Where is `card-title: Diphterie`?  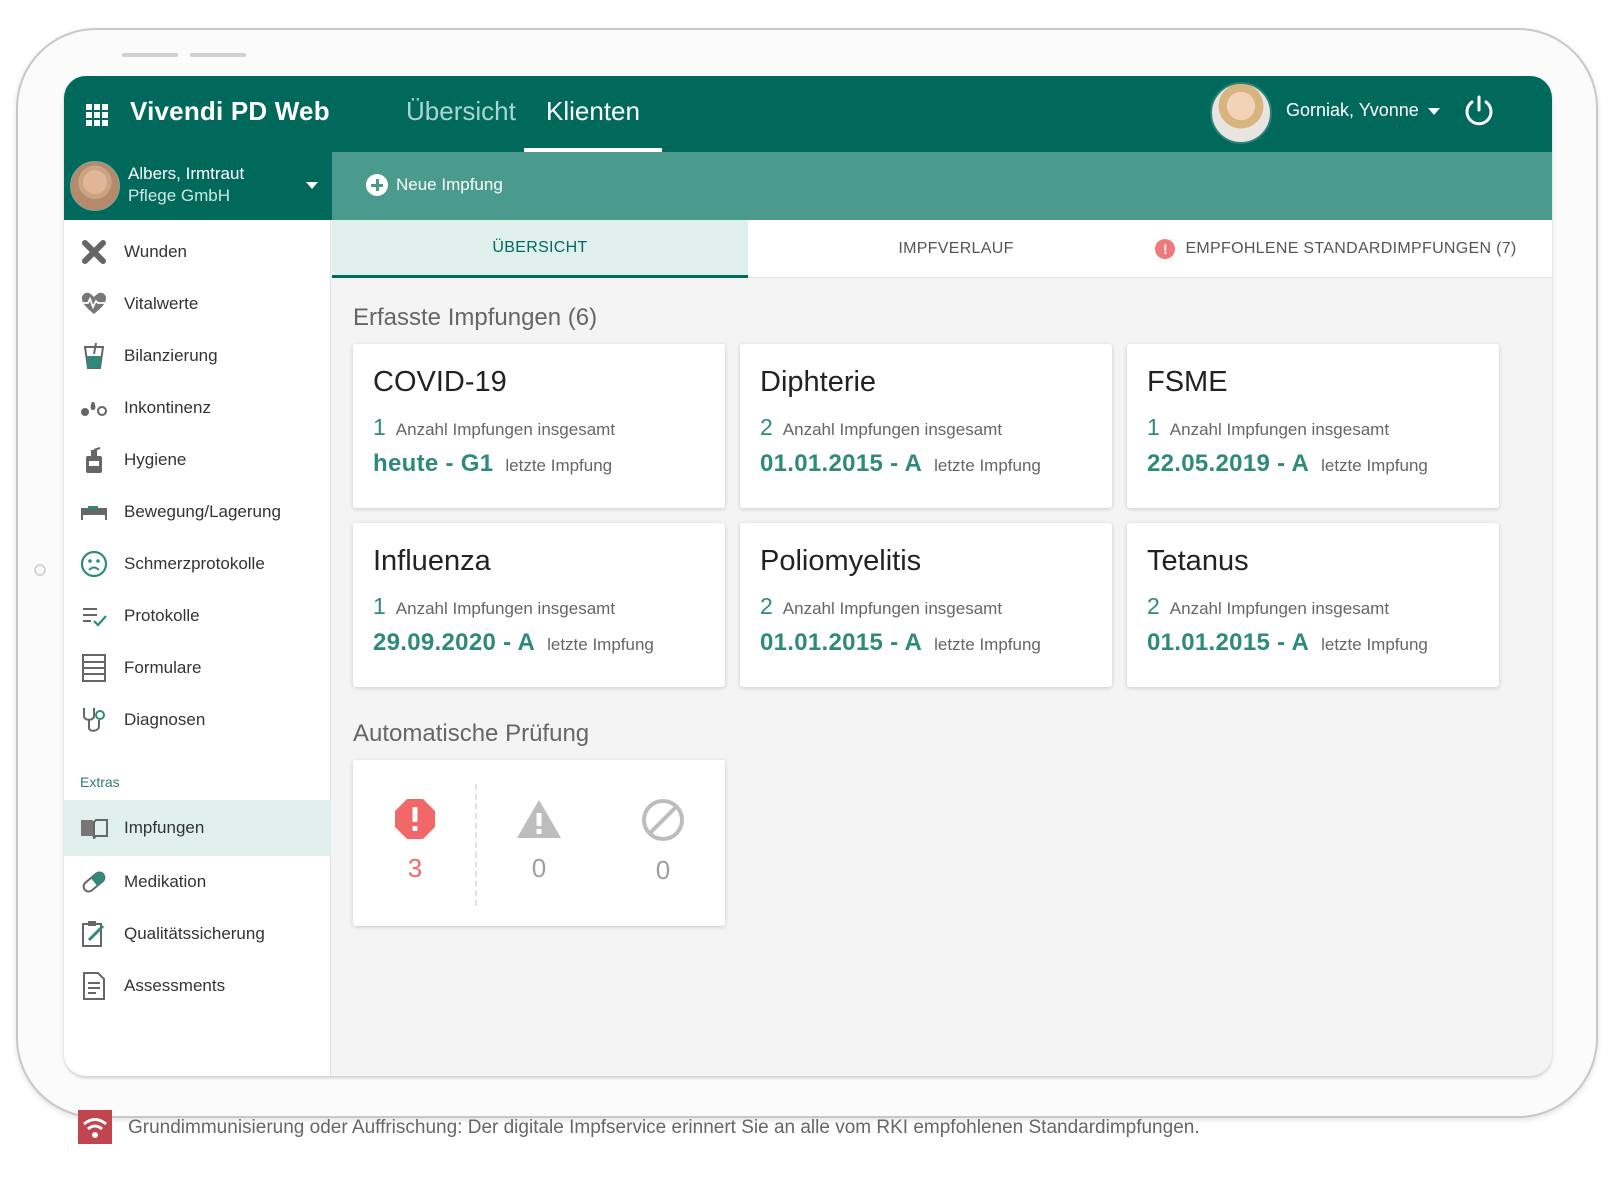 card-title: Diphterie is located at coordinates (818, 382).